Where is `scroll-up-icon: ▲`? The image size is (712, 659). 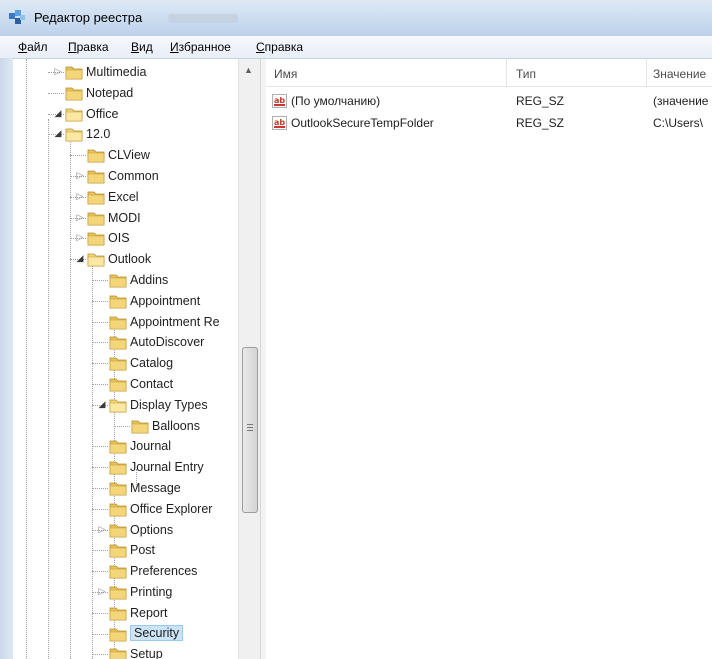
scroll-up-icon: ▲ is located at coordinates (248, 70).